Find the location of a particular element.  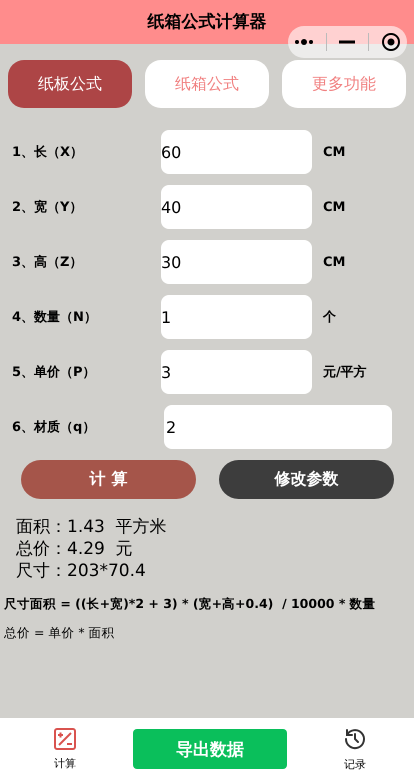

field-label: 1、长（X） is located at coordinates (48, 152).